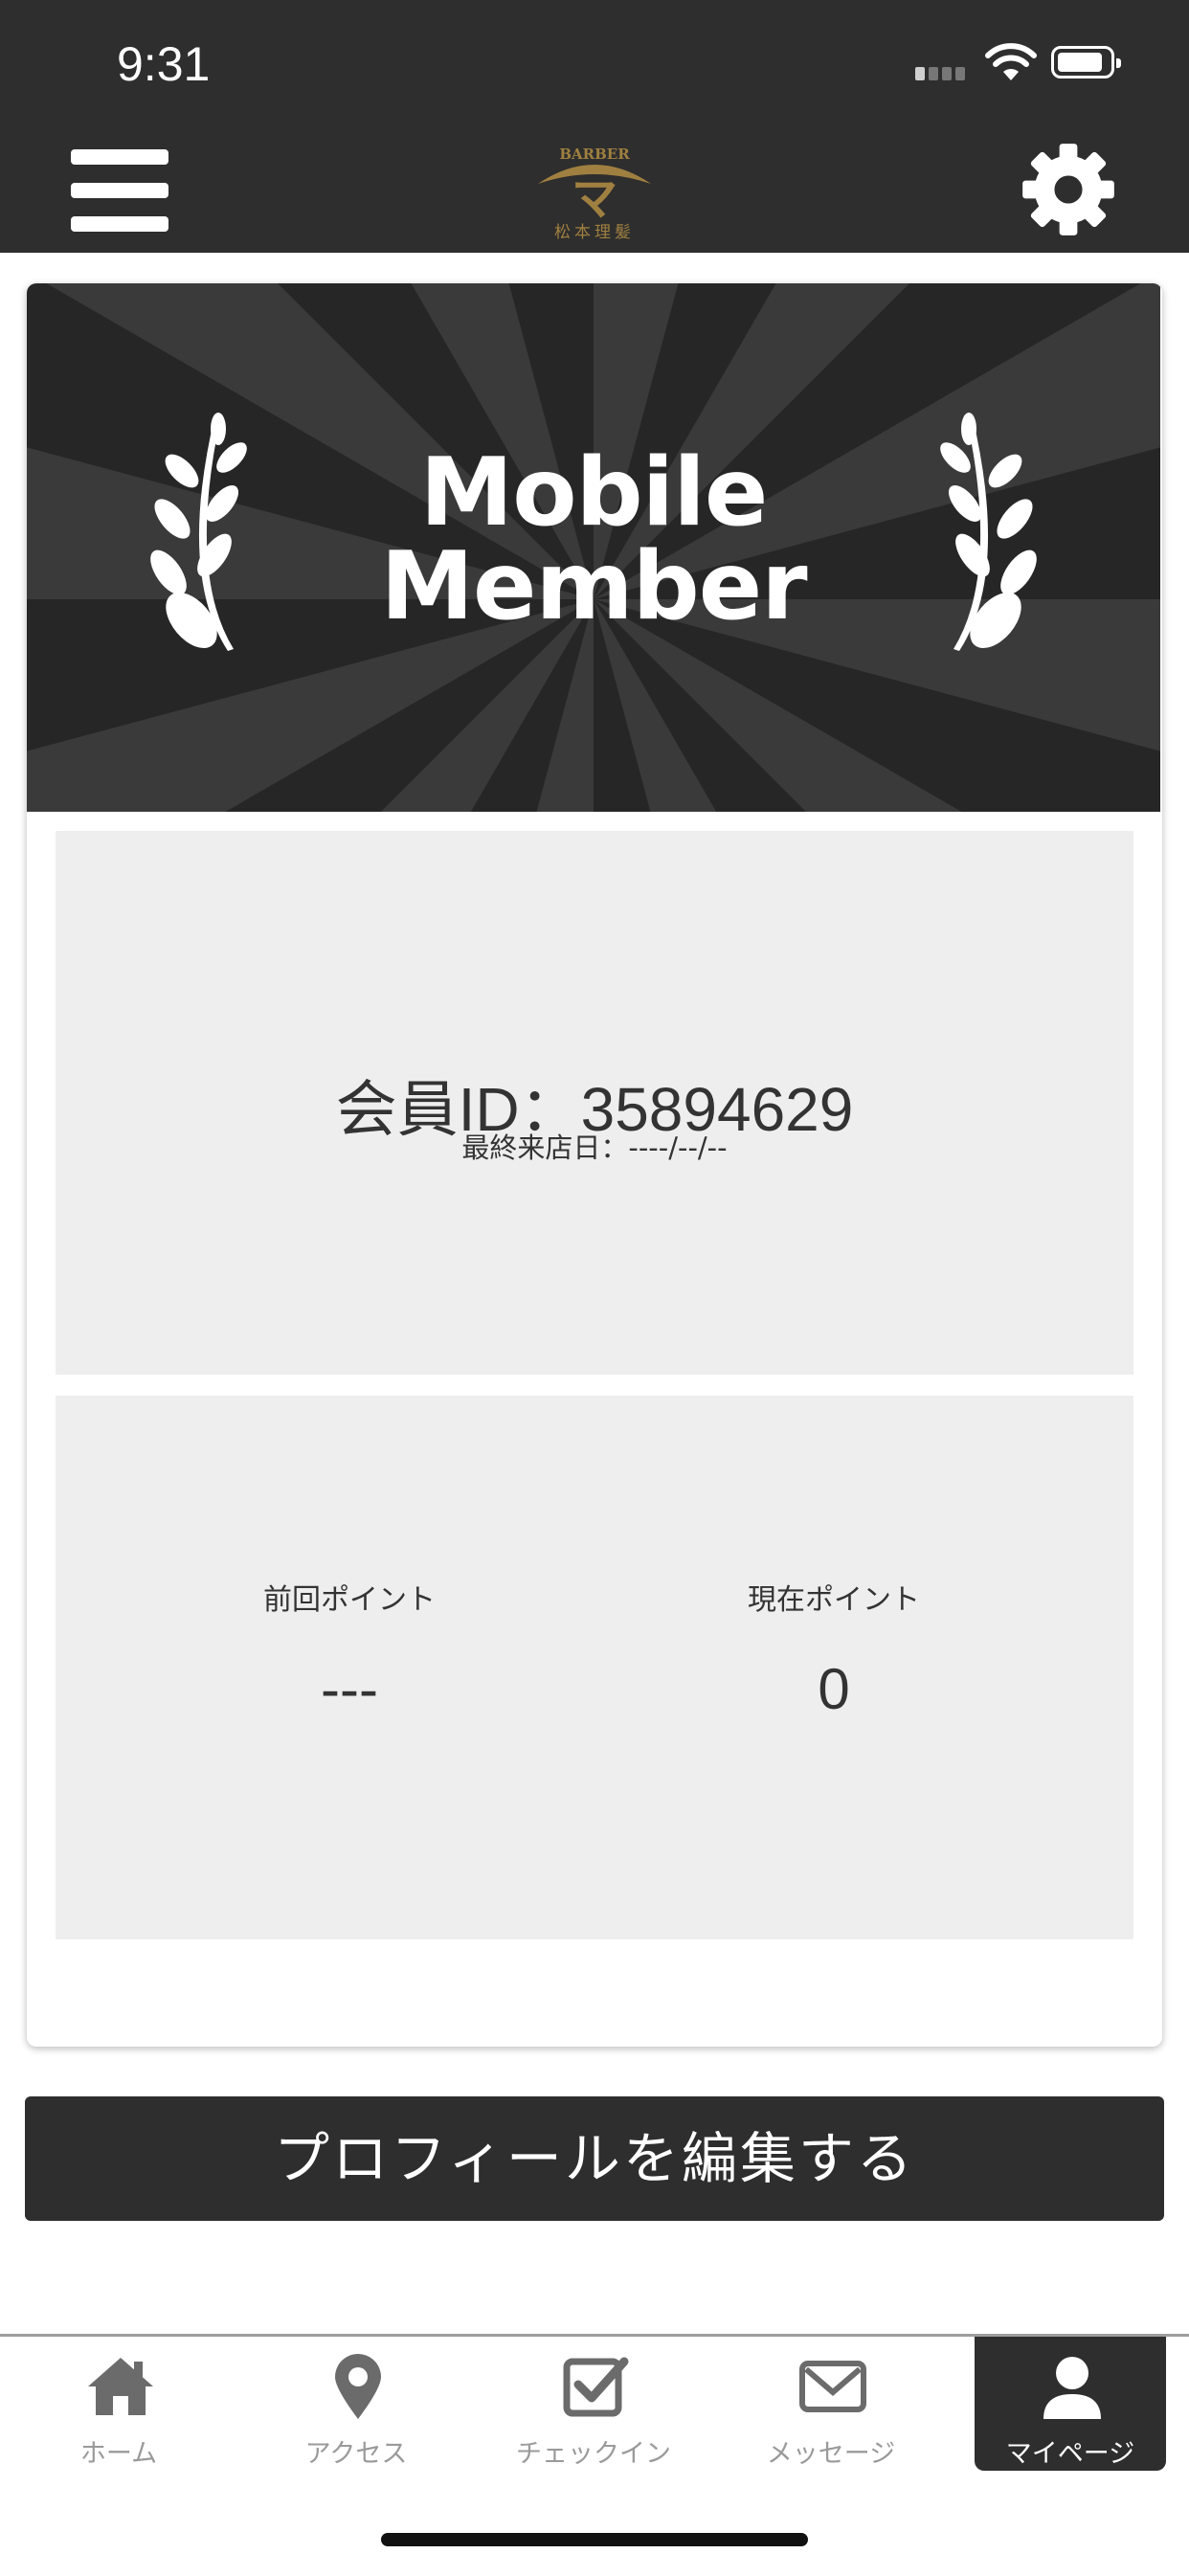 The height and width of the screenshot is (2576, 1189). Describe the element at coordinates (349, 1689) in the screenshot. I see `previous-points-value: ---` at that location.